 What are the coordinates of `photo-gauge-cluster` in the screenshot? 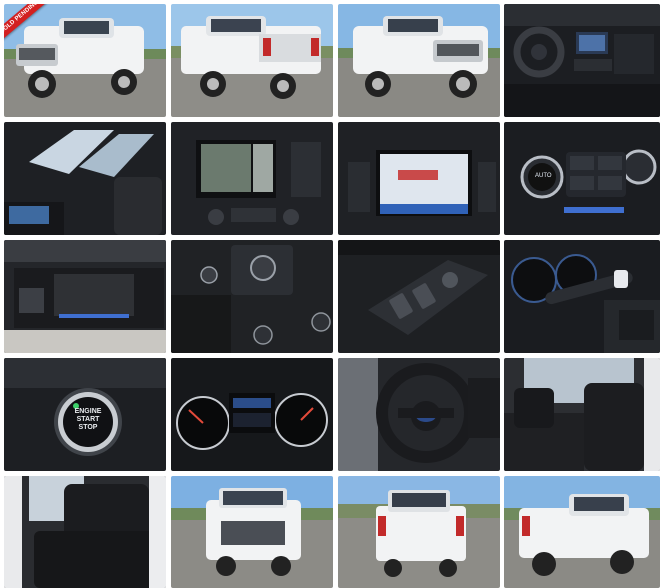 It's located at (252, 414).